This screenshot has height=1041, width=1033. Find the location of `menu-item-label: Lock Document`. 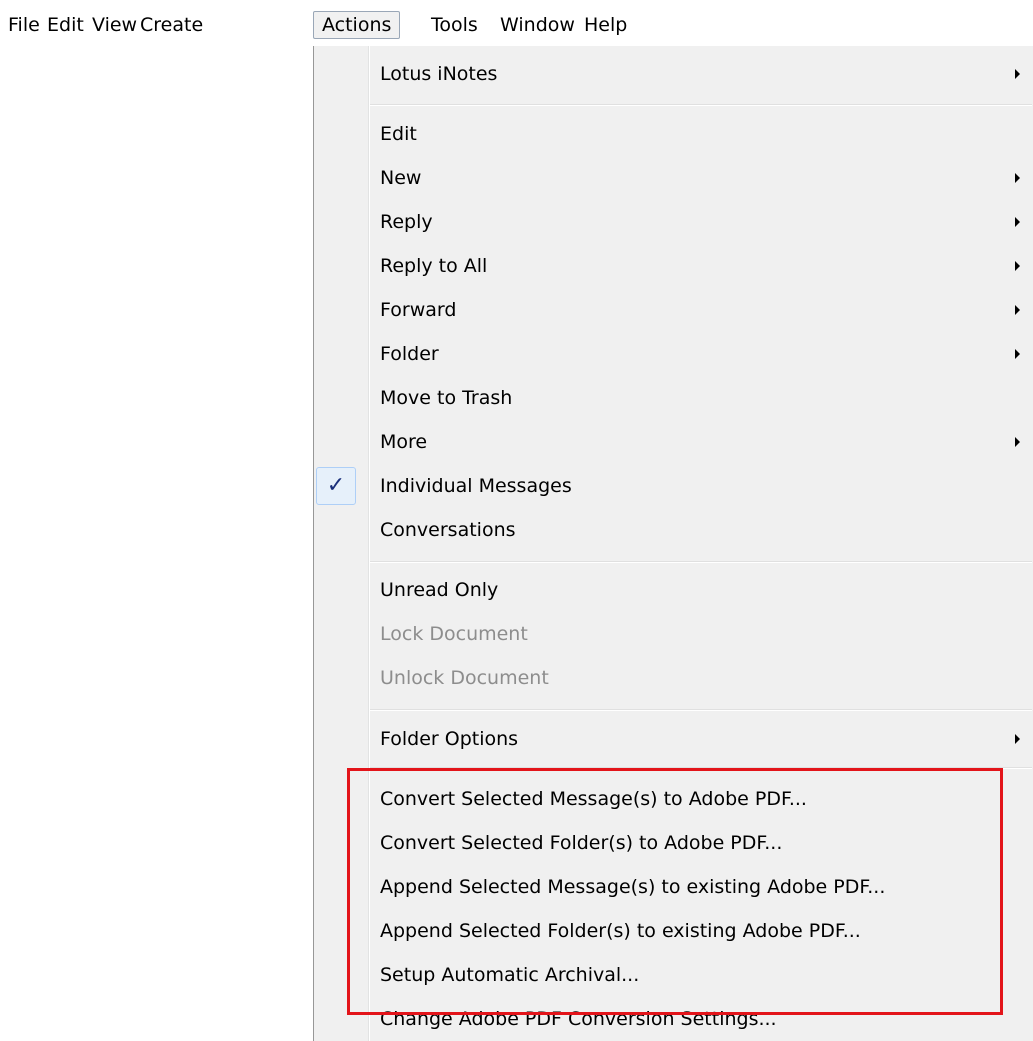

menu-item-label: Lock Document is located at coordinates (454, 634).